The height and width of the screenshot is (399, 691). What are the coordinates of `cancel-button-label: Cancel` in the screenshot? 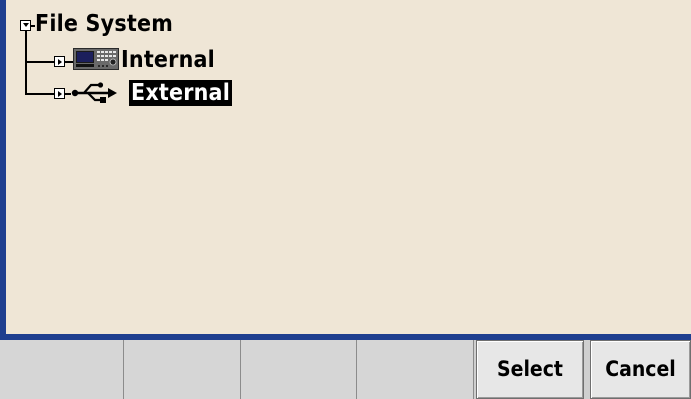 It's located at (640, 369).